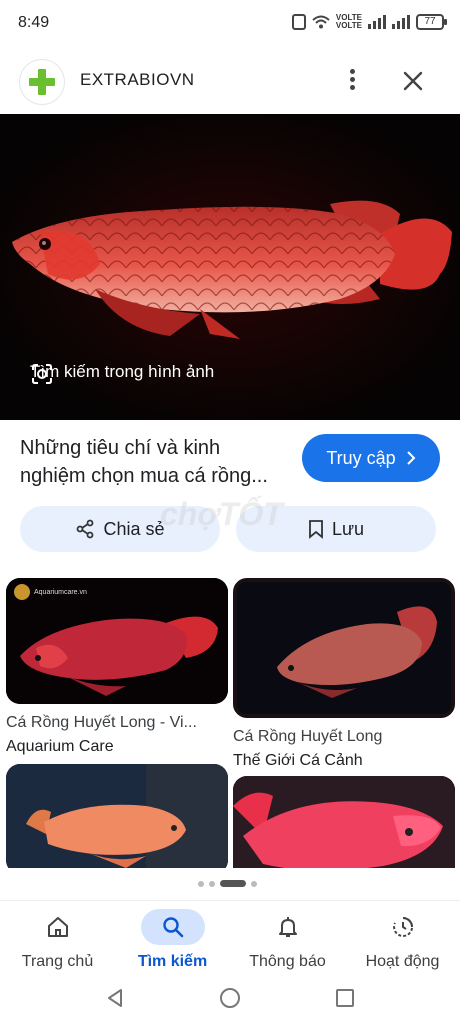 This screenshot has height=1024, width=460. I want to click on carousel-indicator, so click(227, 883).